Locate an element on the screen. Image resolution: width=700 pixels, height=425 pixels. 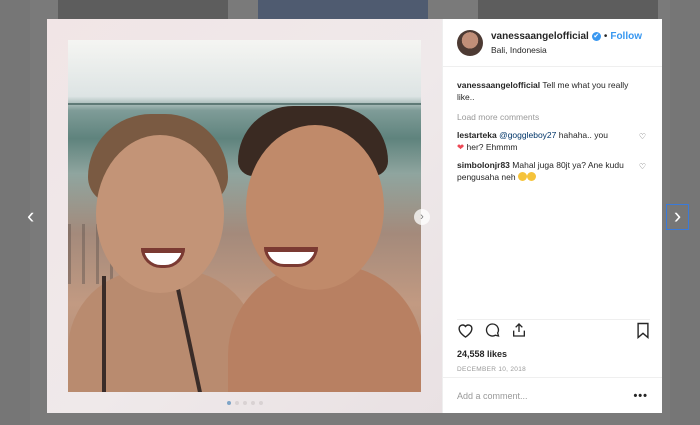
carousel-indicator is located at coordinates (244, 403).